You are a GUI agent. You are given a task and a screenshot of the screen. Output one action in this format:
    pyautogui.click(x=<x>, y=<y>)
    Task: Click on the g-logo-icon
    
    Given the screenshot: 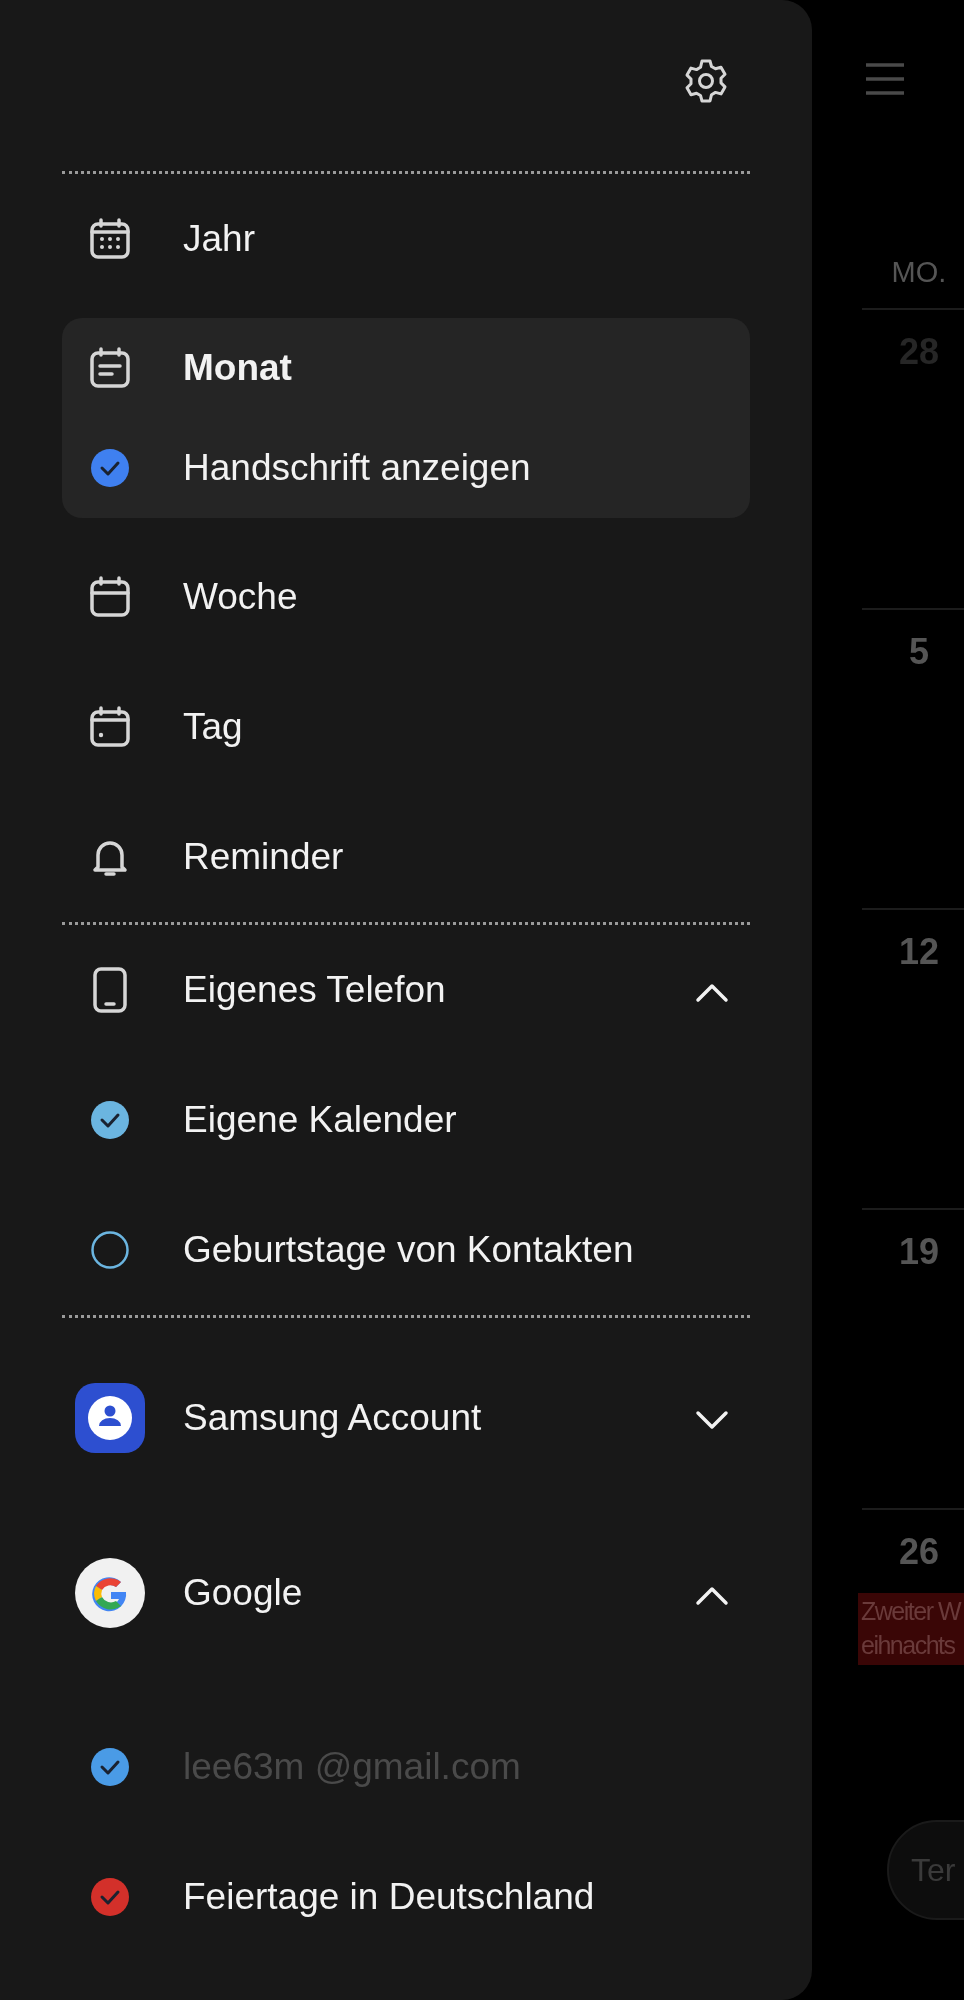 What is the action you would take?
    pyautogui.click(x=110, y=1592)
    